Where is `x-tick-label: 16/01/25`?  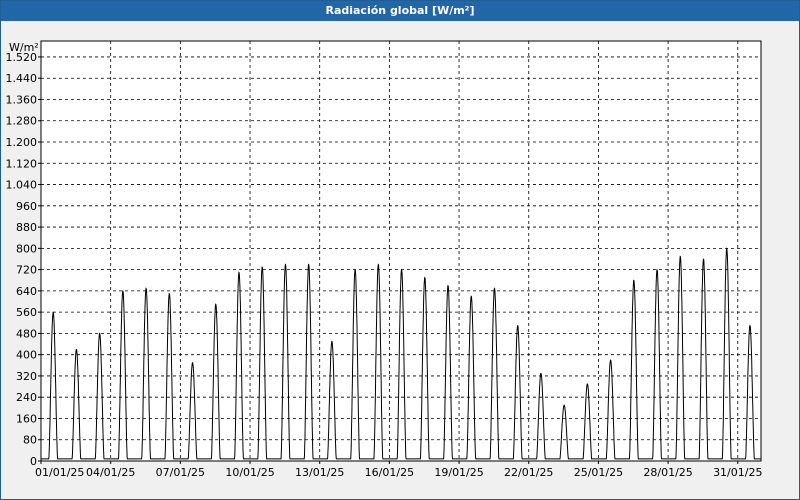
x-tick-label: 16/01/25 is located at coordinates (389, 472).